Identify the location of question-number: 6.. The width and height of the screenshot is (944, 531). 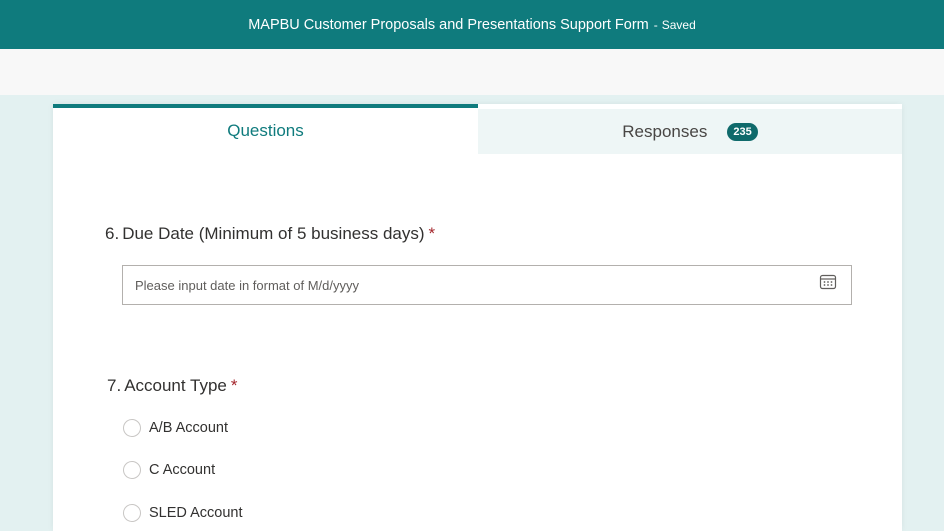
(112, 233).